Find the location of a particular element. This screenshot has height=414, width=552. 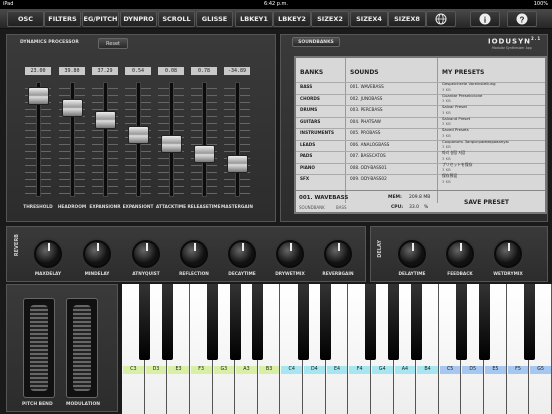

sound-item: 007. BASSCATOS is located at coordinates (368, 155).